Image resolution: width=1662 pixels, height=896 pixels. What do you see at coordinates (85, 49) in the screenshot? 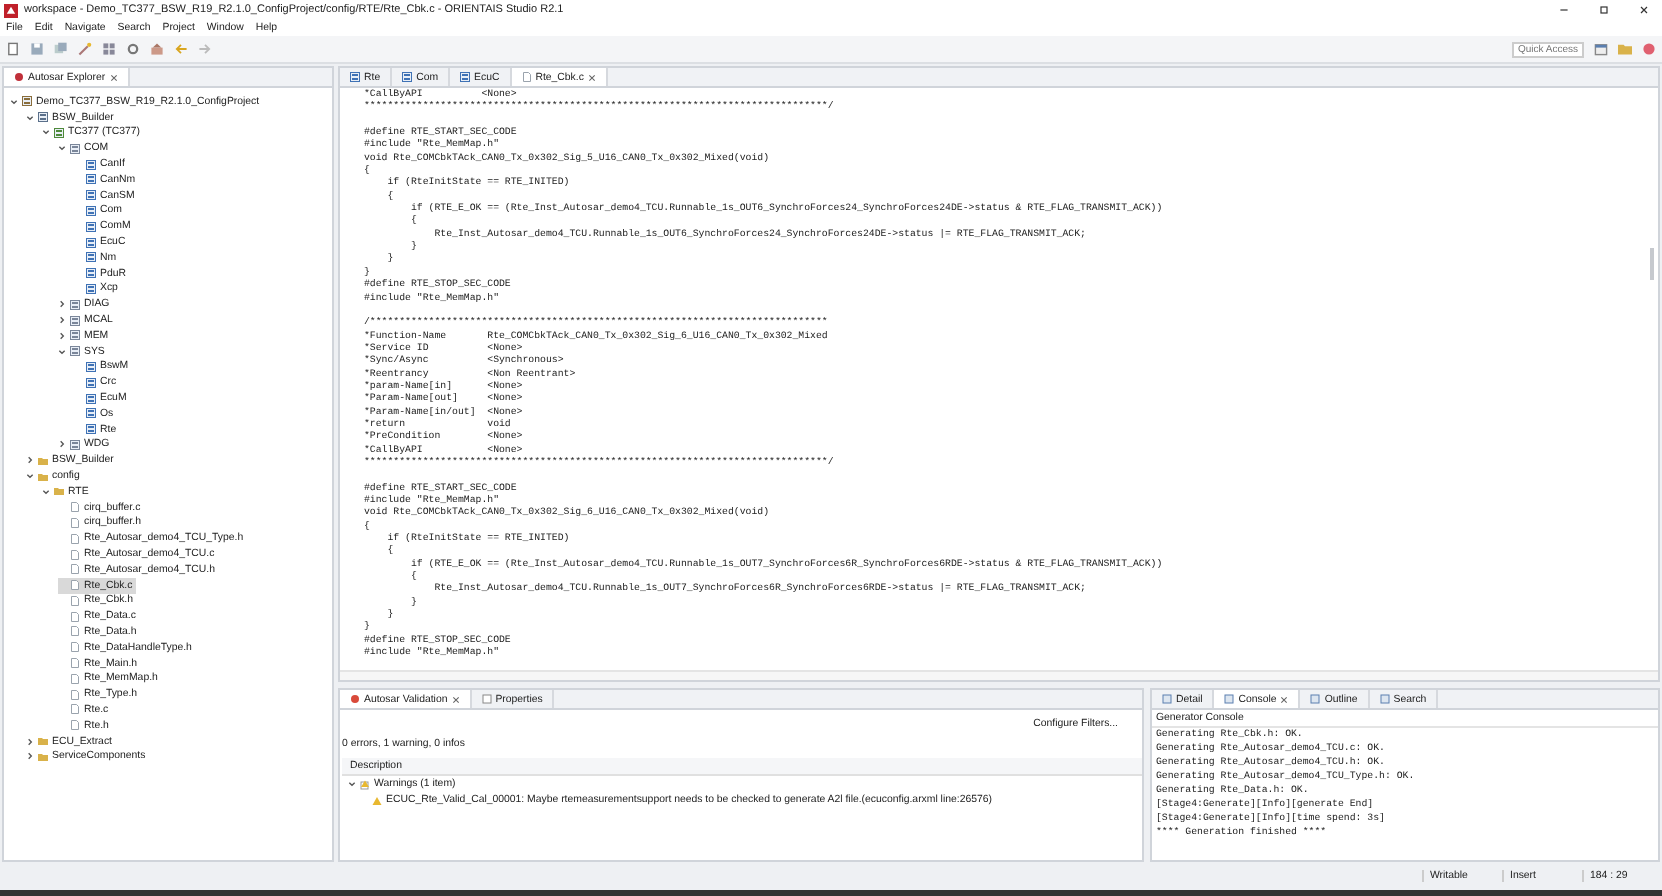
I see `wand-icon` at bounding box center [85, 49].